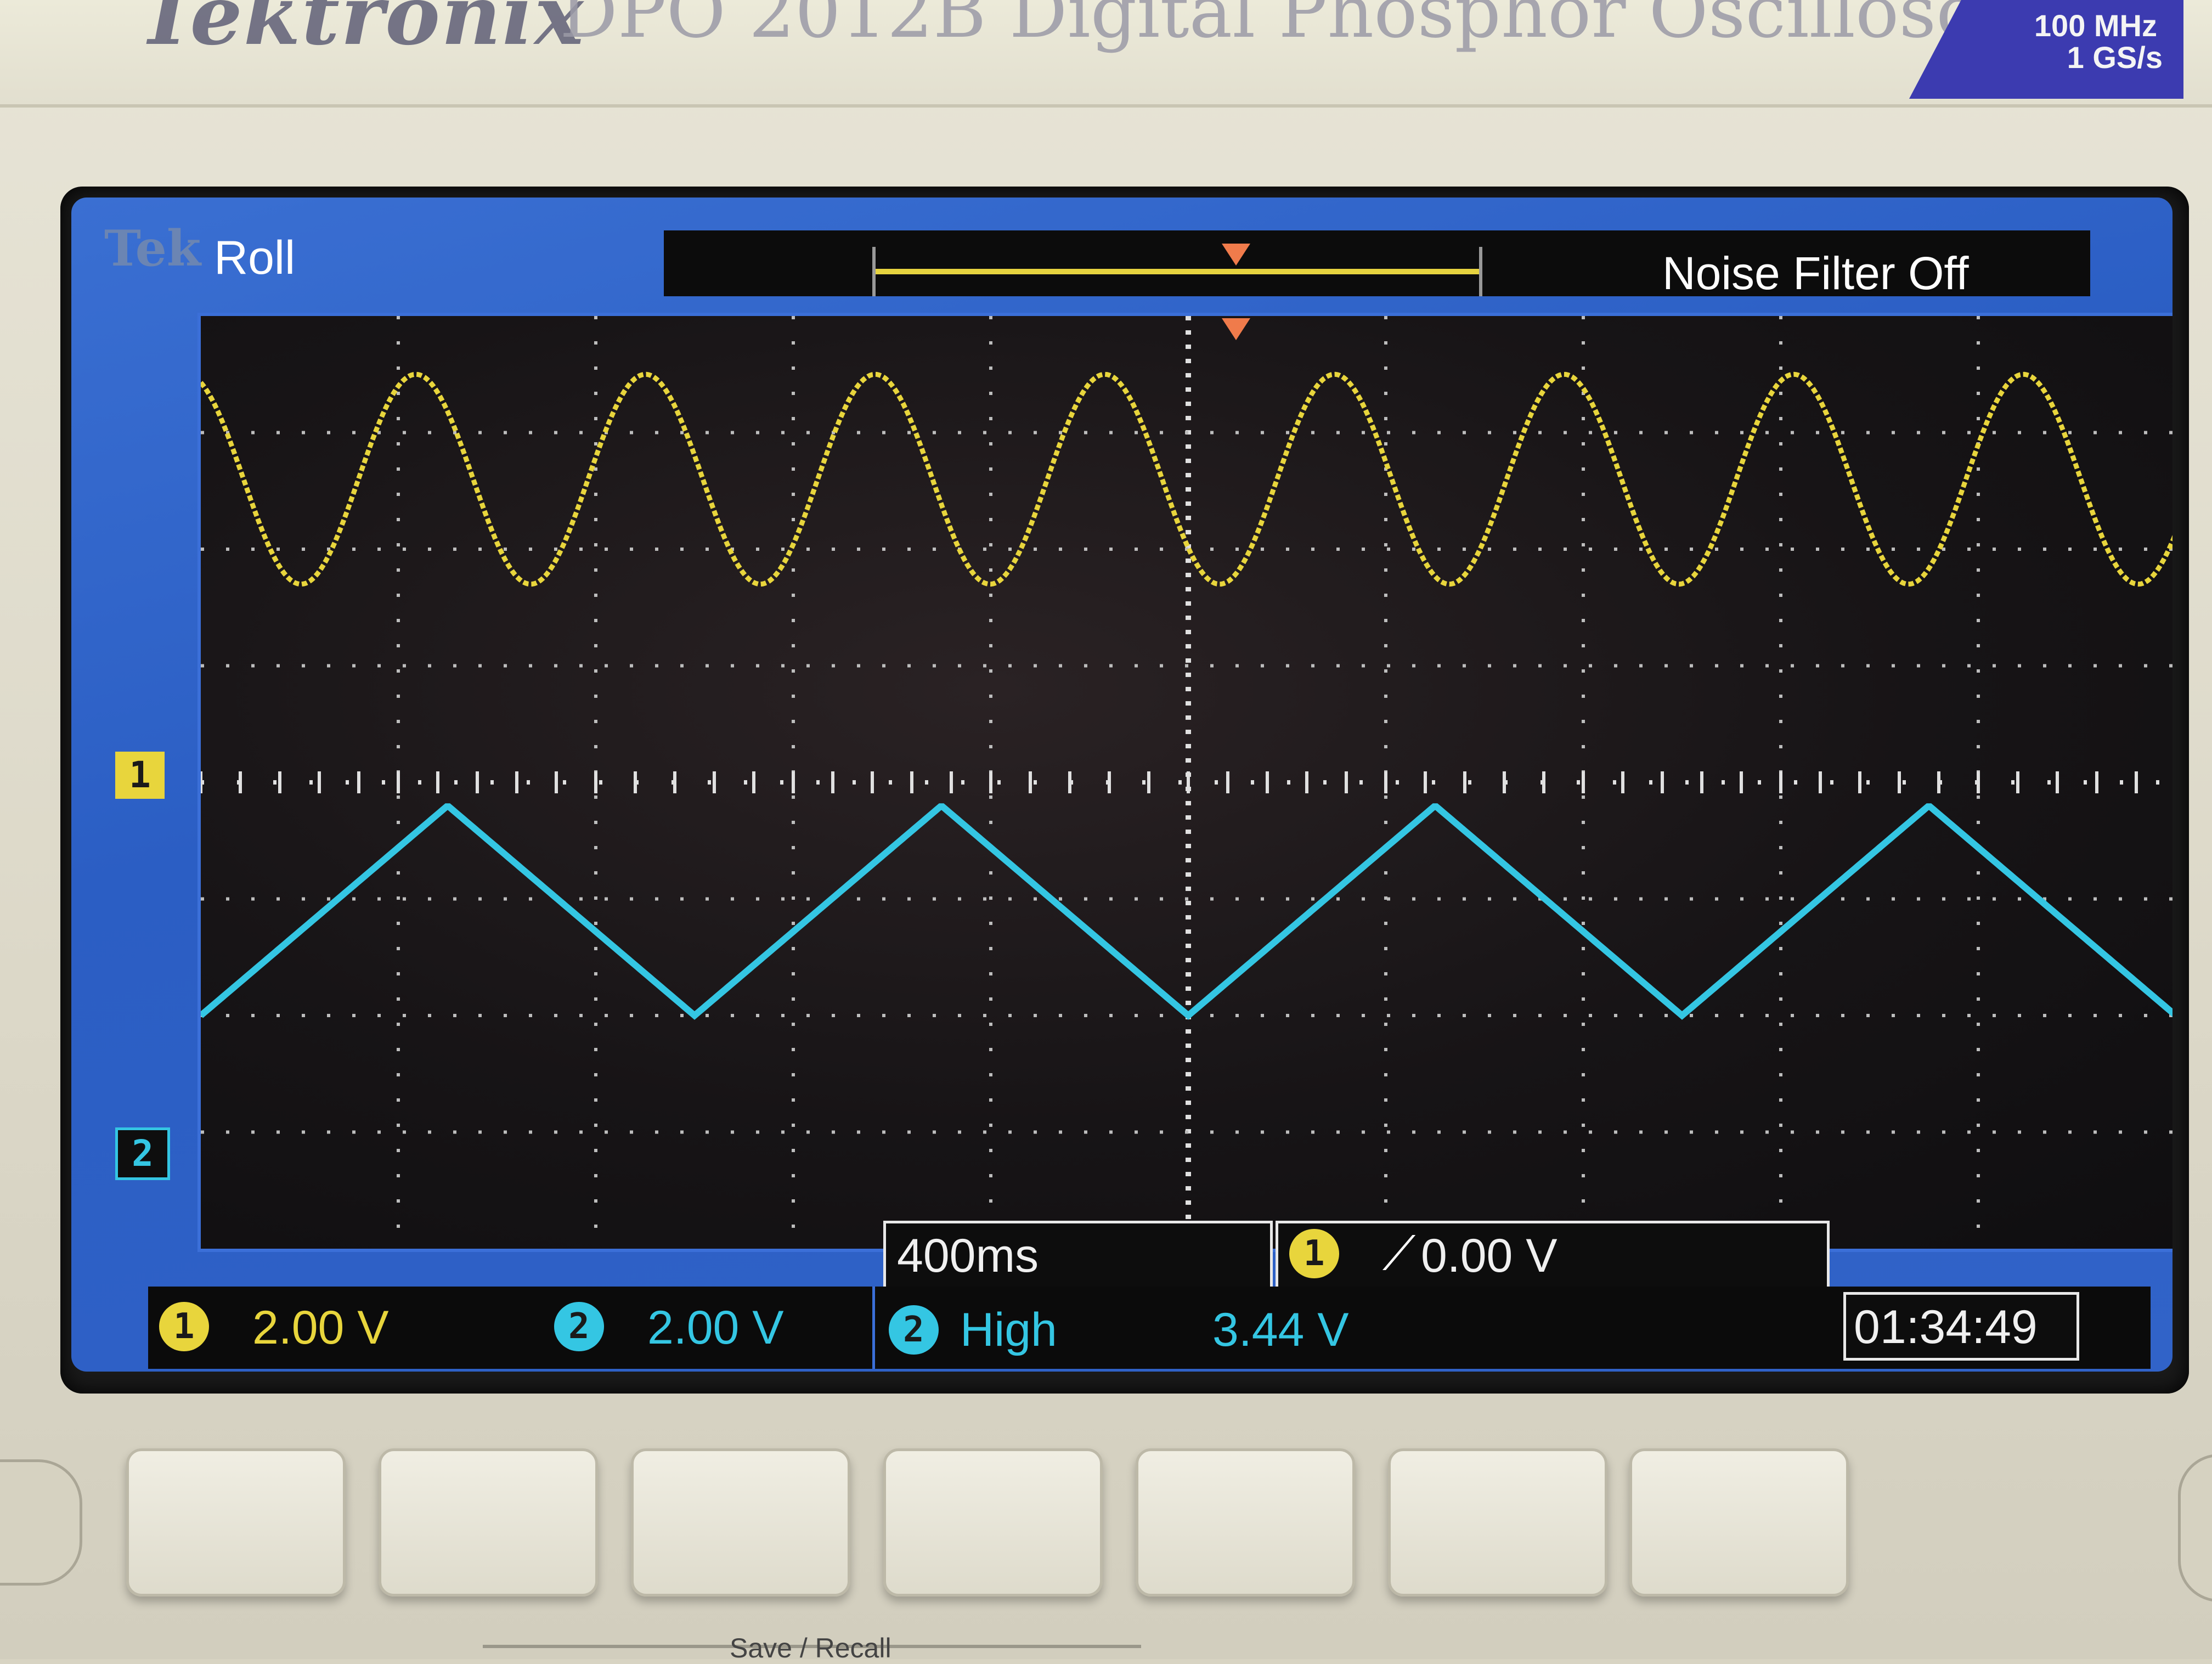  What do you see at coordinates (873, 1328) in the screenshot?
I see `readout-divider` at bounding box center [873, 1328].